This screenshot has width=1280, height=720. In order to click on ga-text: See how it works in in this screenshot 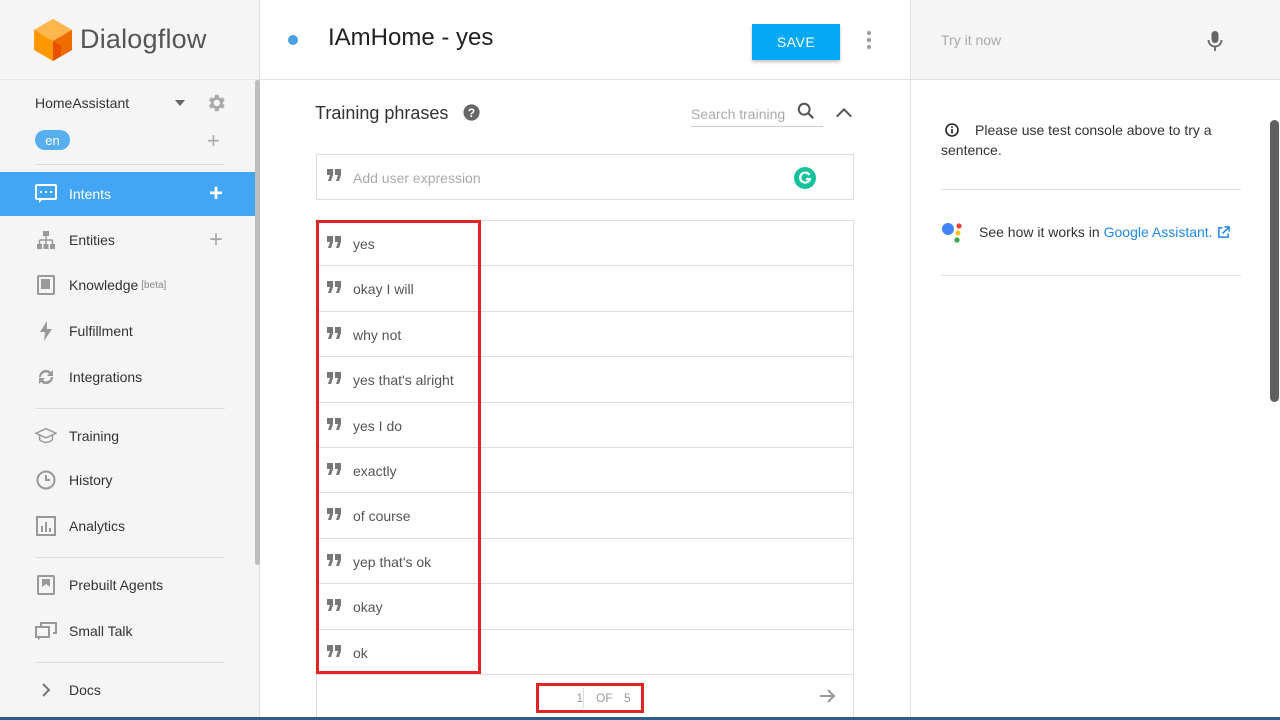, I will do `click(1039, 232)`.